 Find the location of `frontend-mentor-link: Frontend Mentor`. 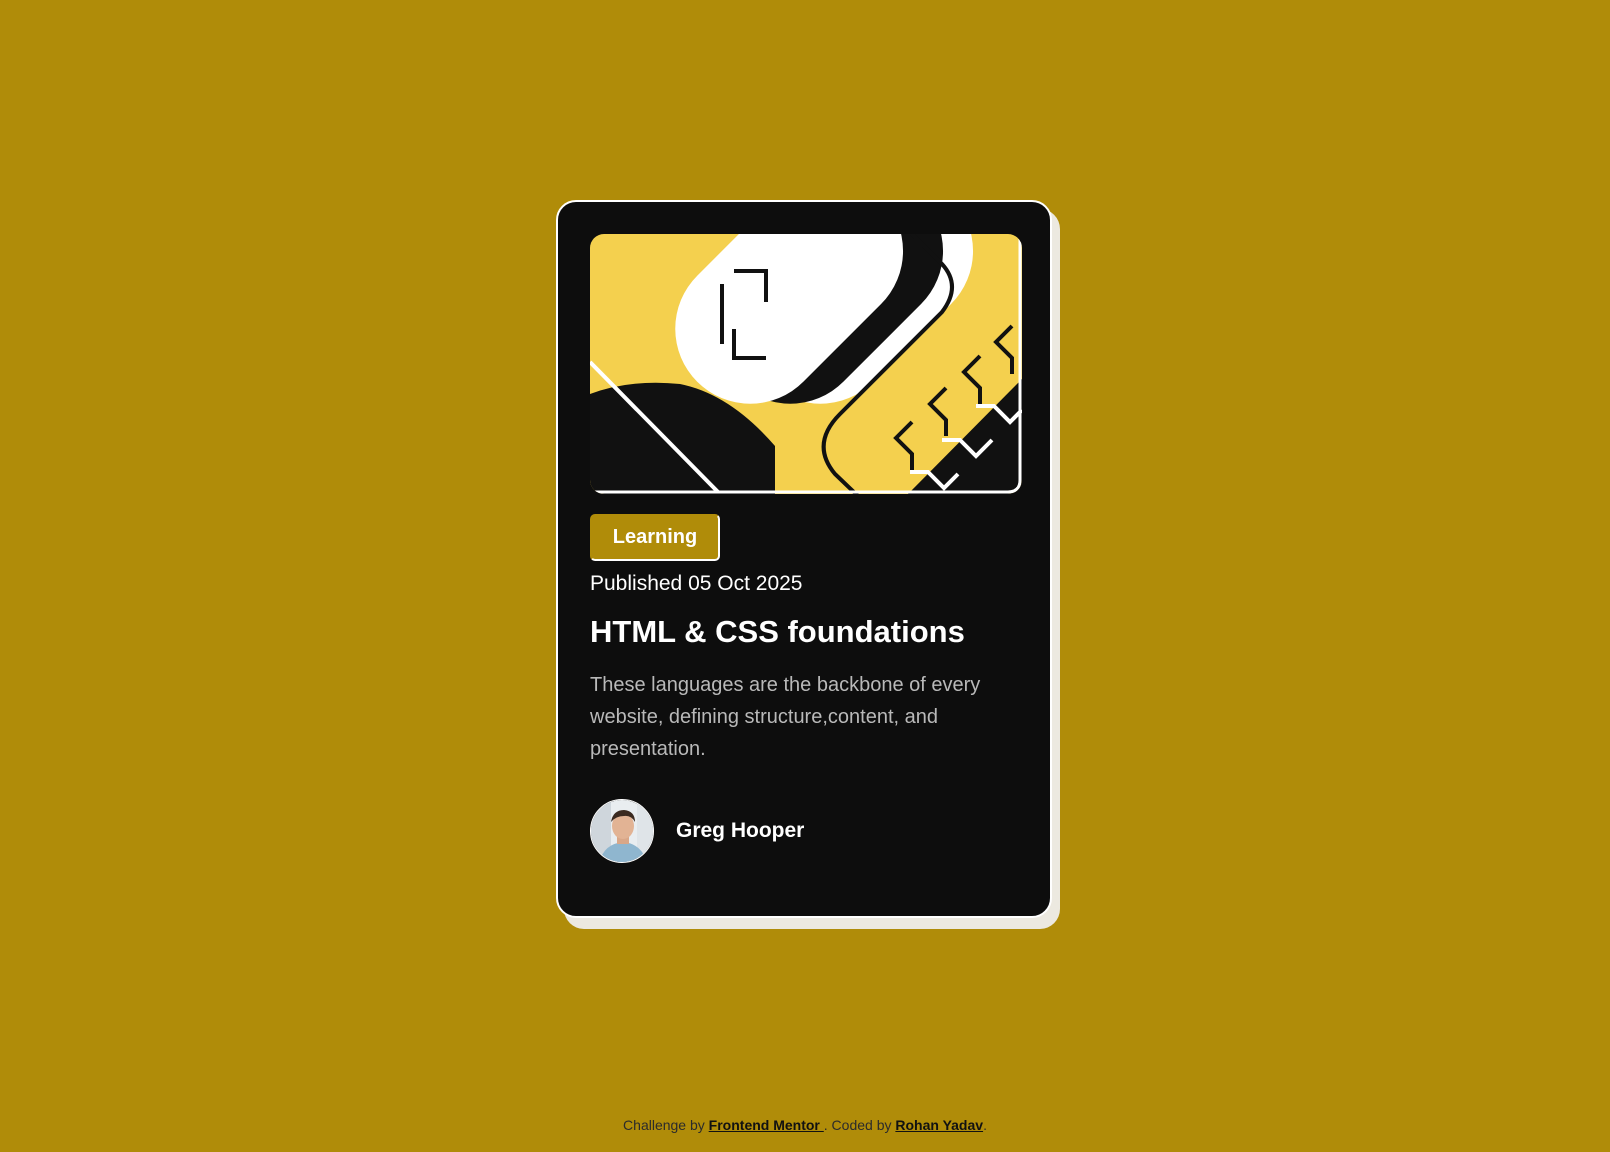

frontend-mentor-link: Frontend Mentor is located at coordinates (766, 1125).